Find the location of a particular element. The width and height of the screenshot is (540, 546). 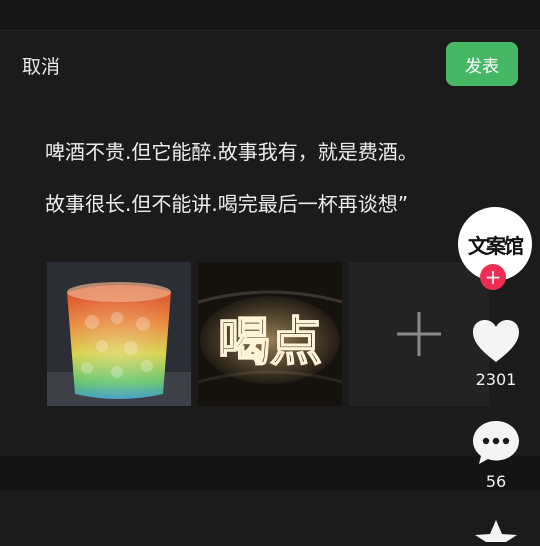

image-thumb-drink is located at coordinates (119, 334).